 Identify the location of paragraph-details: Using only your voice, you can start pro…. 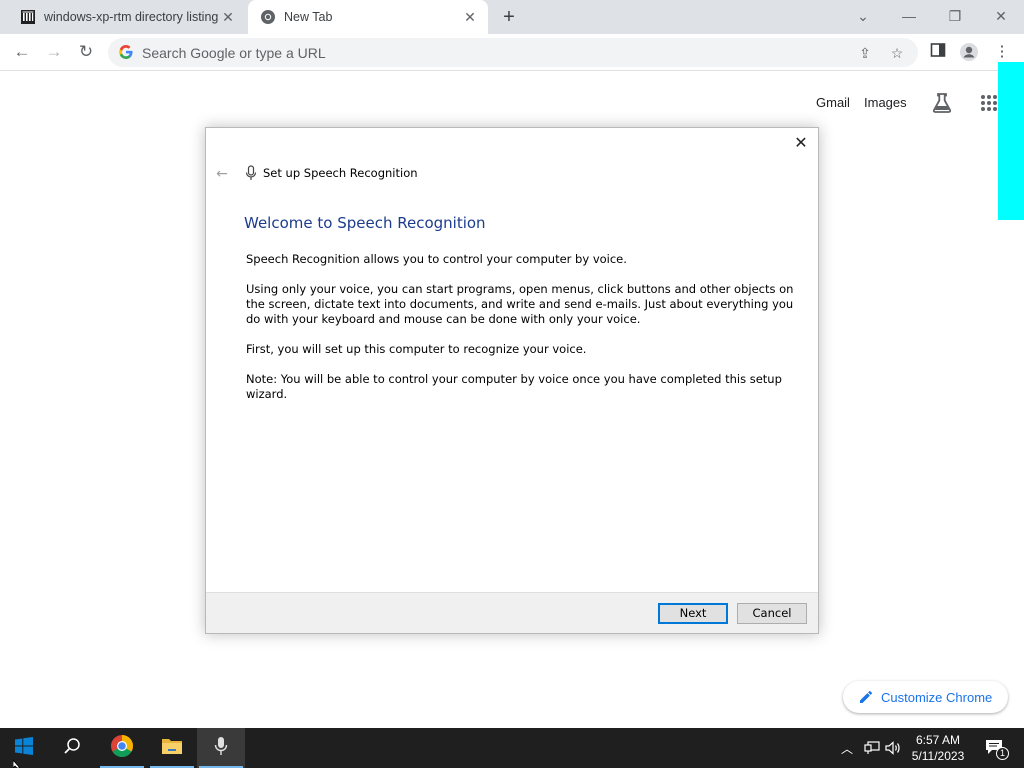
(520, 304).